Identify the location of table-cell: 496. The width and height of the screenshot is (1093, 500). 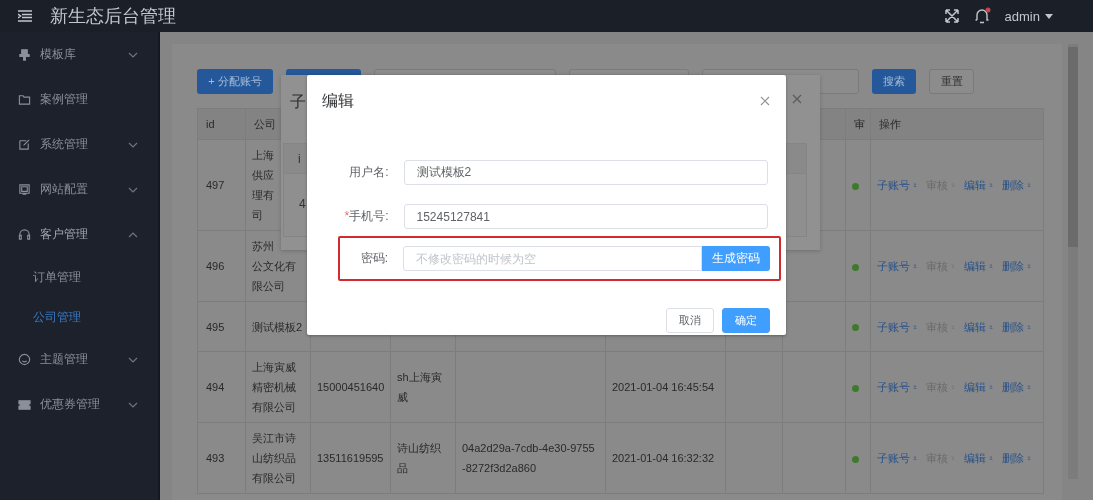
(221, 266).